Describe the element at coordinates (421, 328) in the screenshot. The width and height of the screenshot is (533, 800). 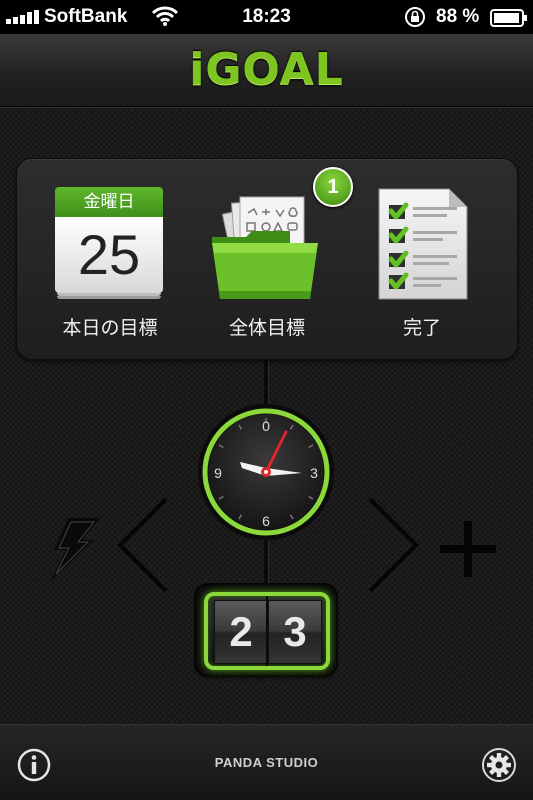
I see `completed-label: 完了` at that location.